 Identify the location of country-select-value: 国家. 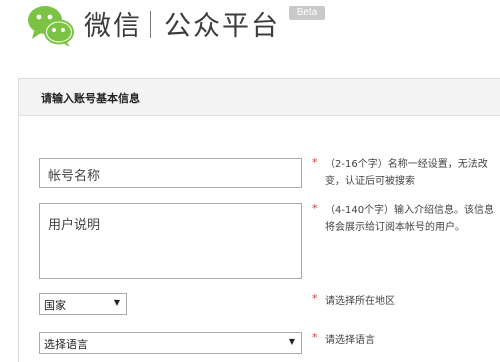
(55, 305).